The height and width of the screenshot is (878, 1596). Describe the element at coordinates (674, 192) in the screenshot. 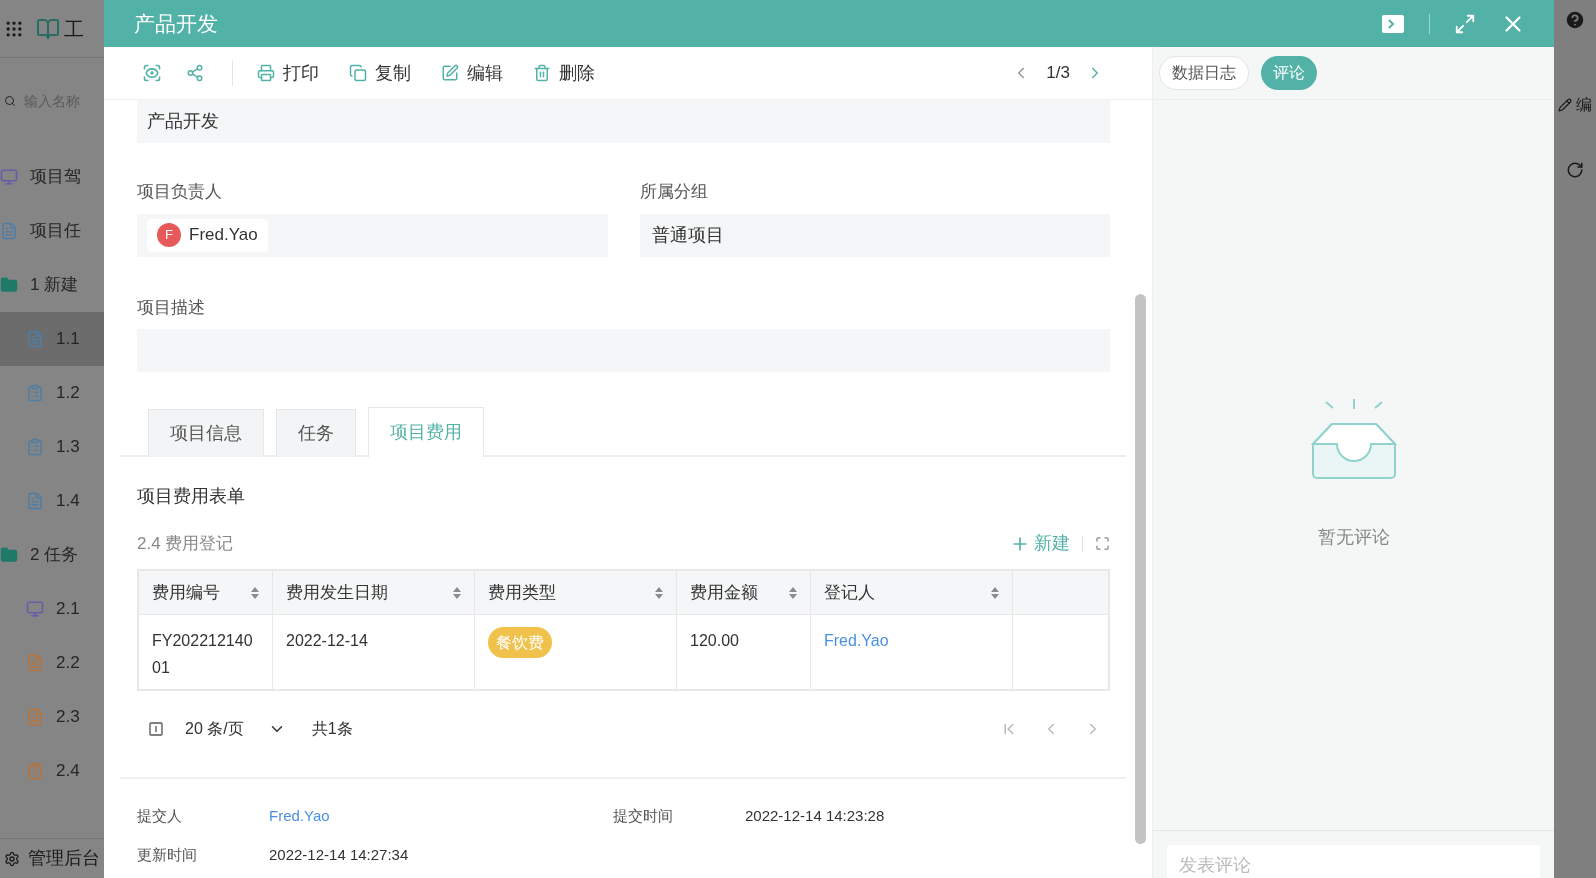

I see `field-label: 所属分组` at that location.